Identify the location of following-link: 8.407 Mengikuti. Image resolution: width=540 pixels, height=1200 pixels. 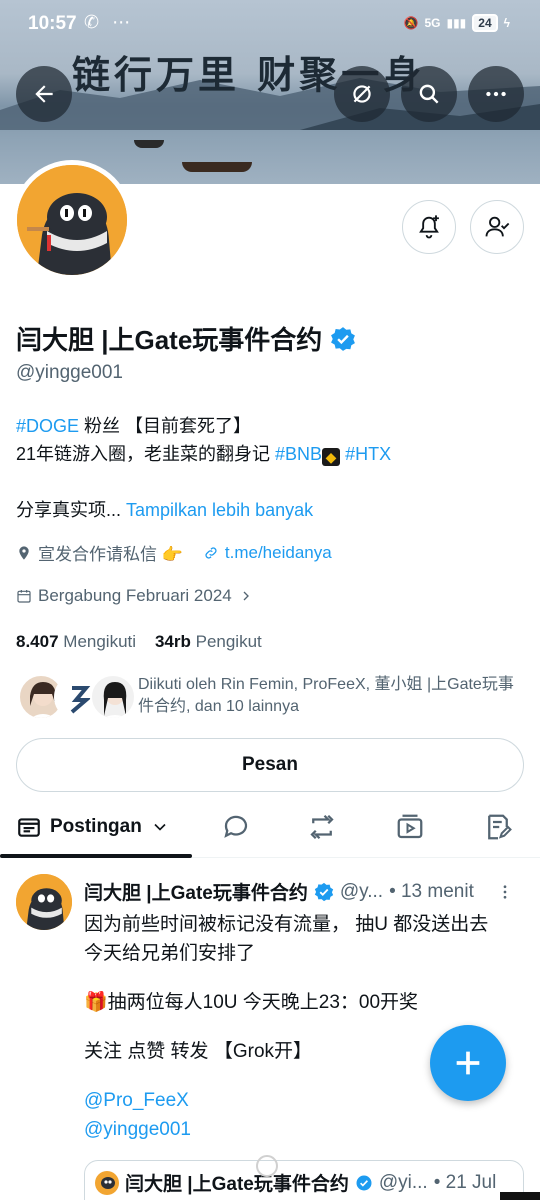
(76, 641).